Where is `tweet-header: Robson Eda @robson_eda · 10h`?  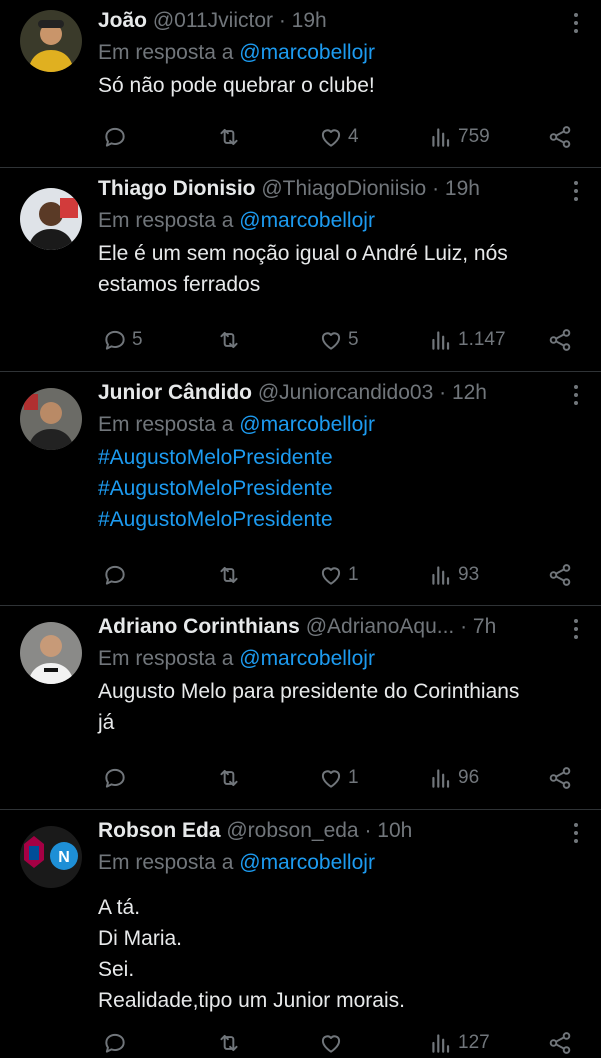 tweet-header: Robson Eda @robson_eda · 10h is located at coordinates (342, 831).